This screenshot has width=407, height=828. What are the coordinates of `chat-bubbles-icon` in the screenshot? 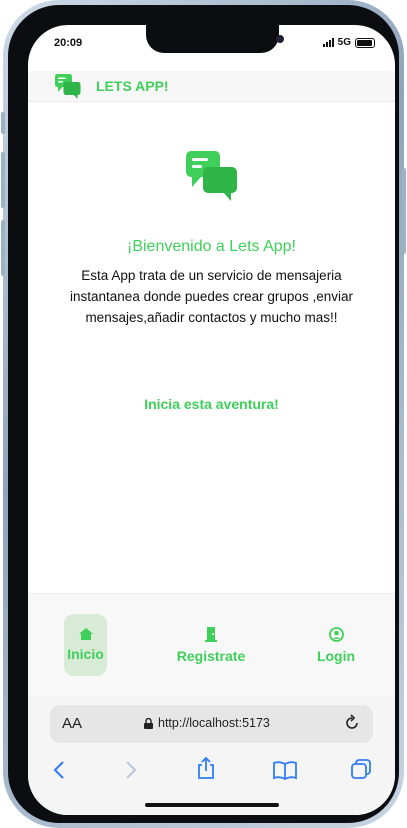 It's located at (211, 176).